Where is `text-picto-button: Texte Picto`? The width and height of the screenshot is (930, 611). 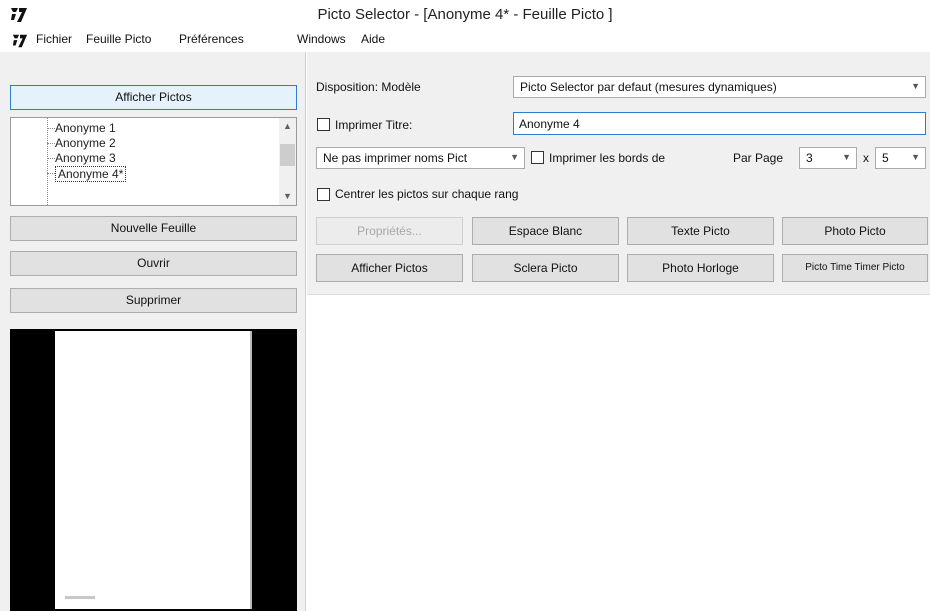
text-picto-button: Texte Picto is located at coordinates (700, 231).